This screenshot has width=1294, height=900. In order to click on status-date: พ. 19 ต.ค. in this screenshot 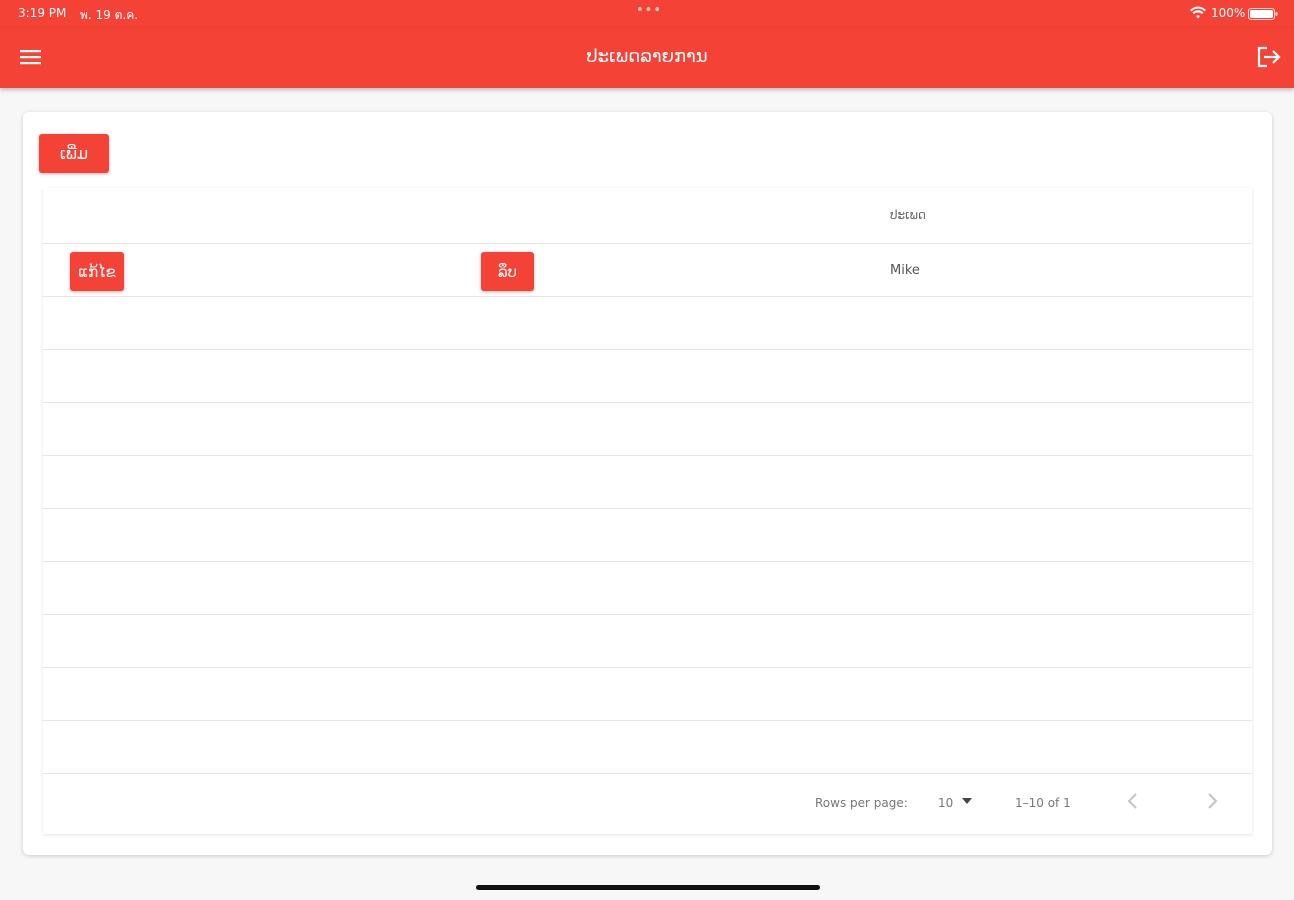, I will do `click(109, 15)`.